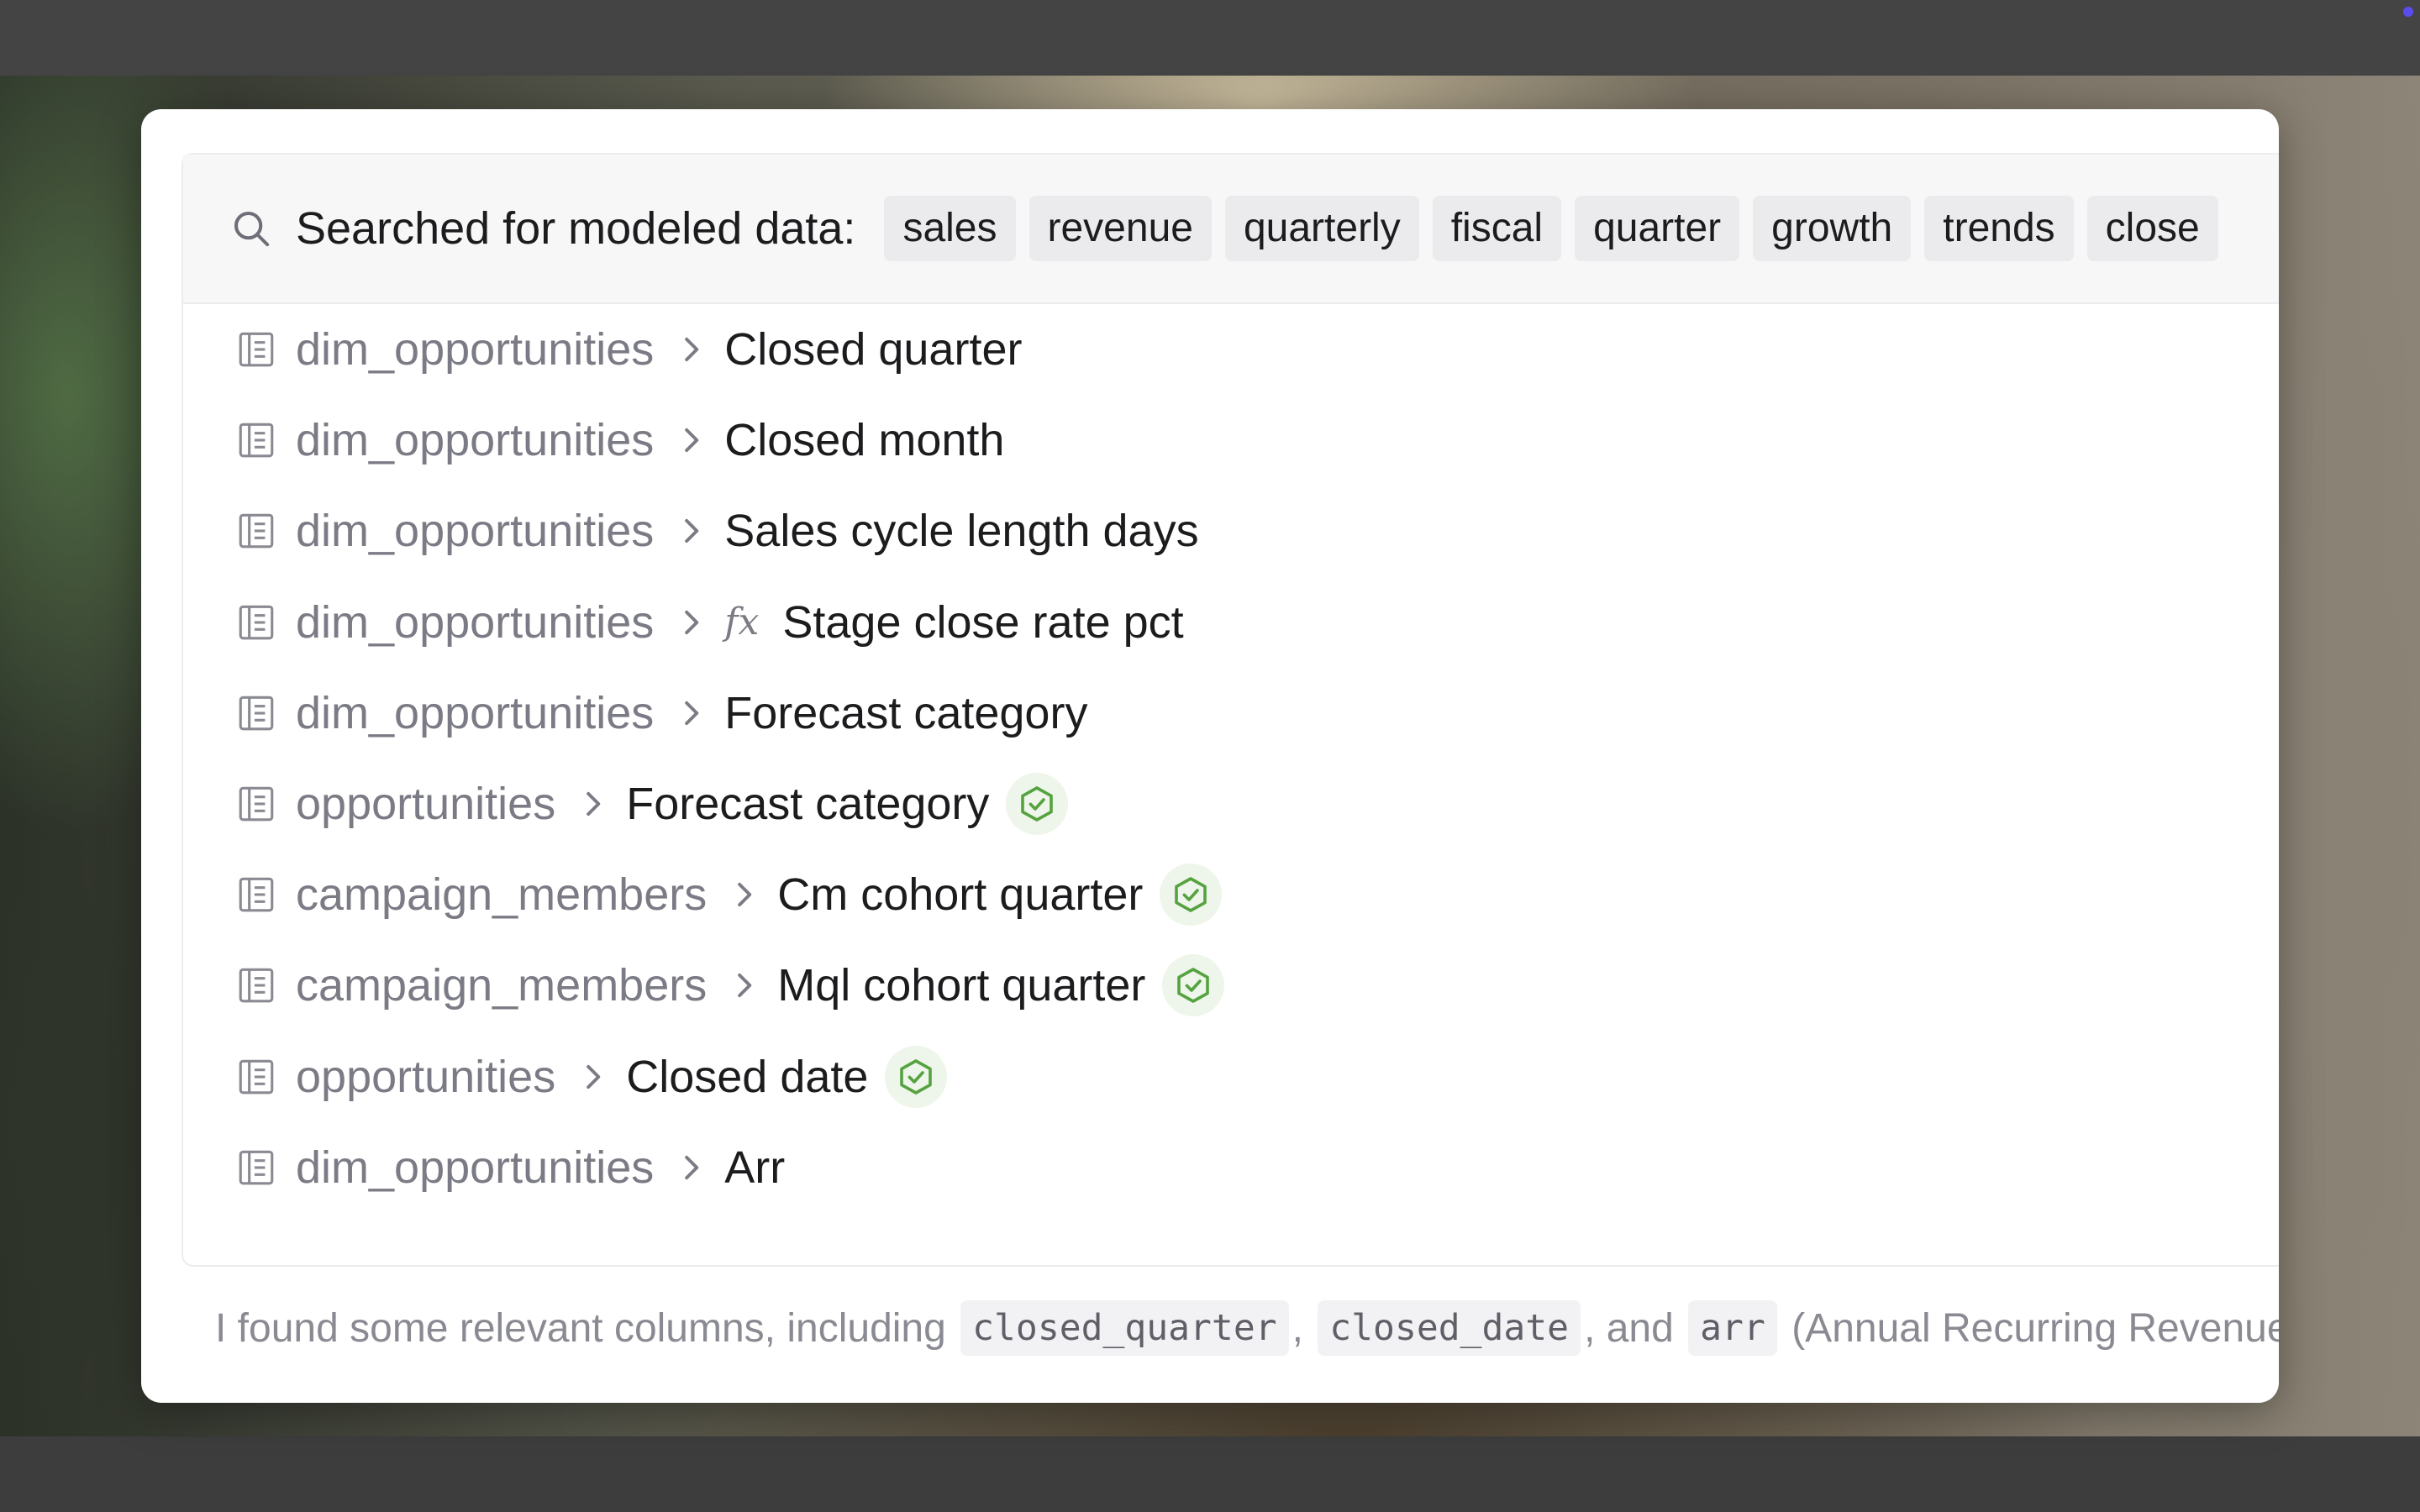 The image size is (2420, 1512). I want to click on inline-code-closed-date: closed_date, so click(1449, 1328).